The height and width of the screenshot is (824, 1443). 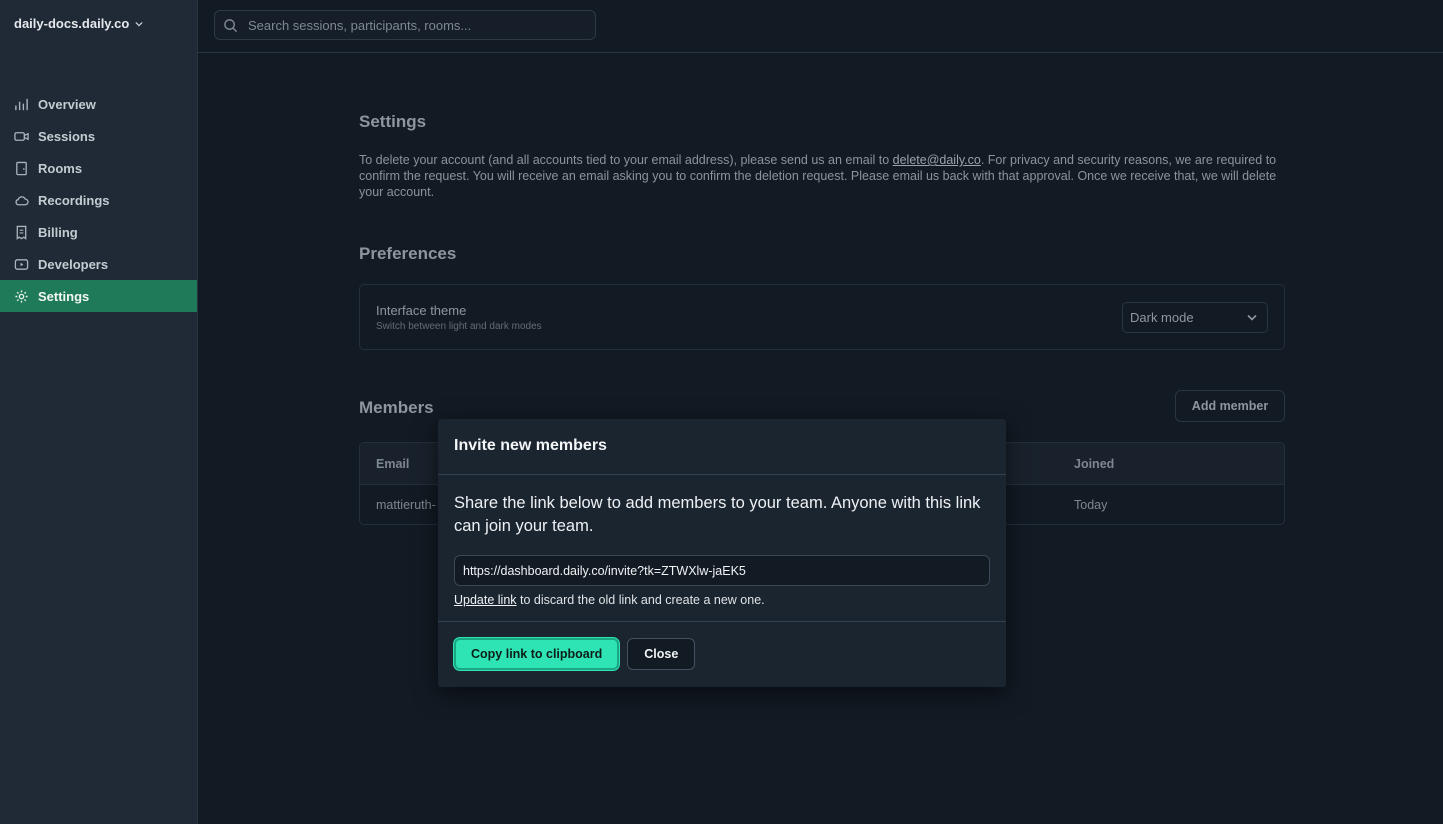 I want to click on column-header-email: Email, so click(x=393, y=464).